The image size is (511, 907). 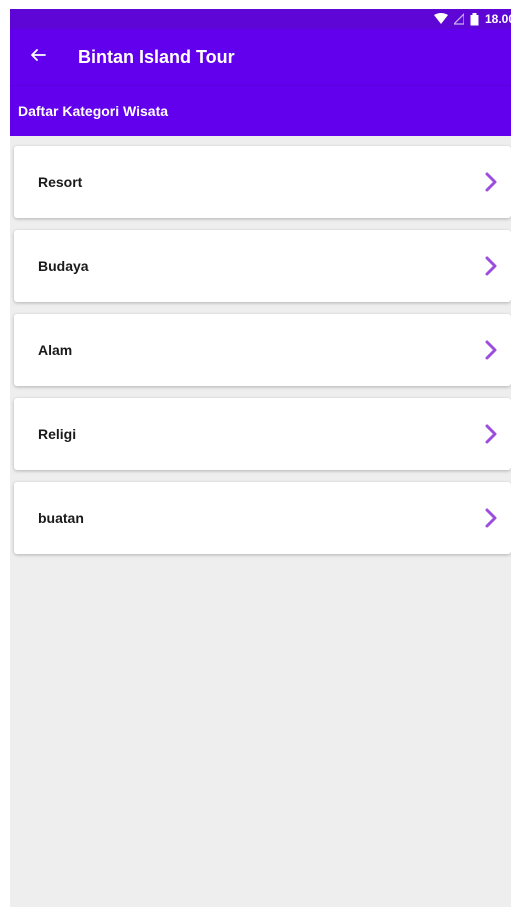 What do you see at coordinates (262, 266) in the screenshot?
I see `category-item-budaya: Budaya` at bounding box center [262, 266].